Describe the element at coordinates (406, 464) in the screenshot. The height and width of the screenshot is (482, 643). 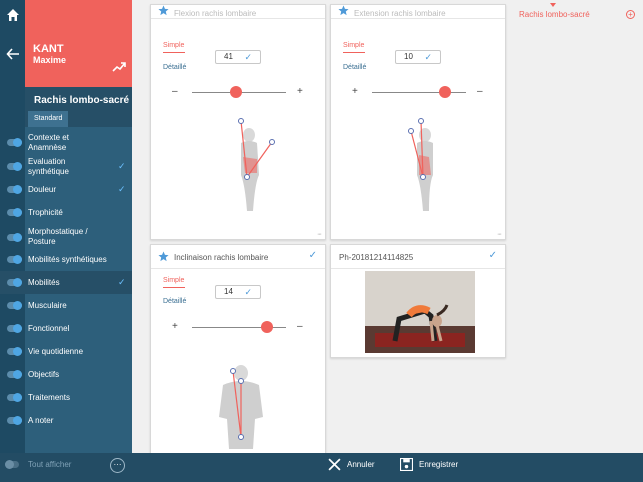
I see `save-icon` at that location.